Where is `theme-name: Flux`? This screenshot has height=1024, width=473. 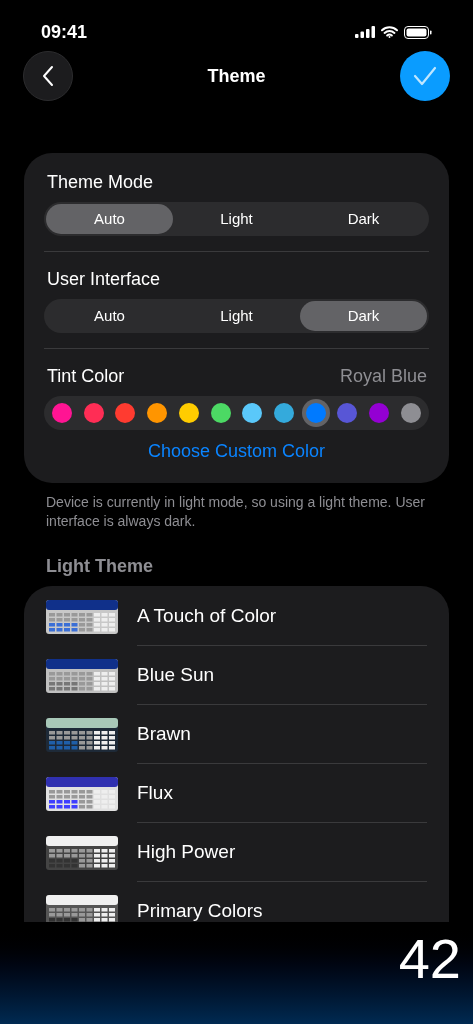
theme-name: Flux is located at coordinates (155, 793).